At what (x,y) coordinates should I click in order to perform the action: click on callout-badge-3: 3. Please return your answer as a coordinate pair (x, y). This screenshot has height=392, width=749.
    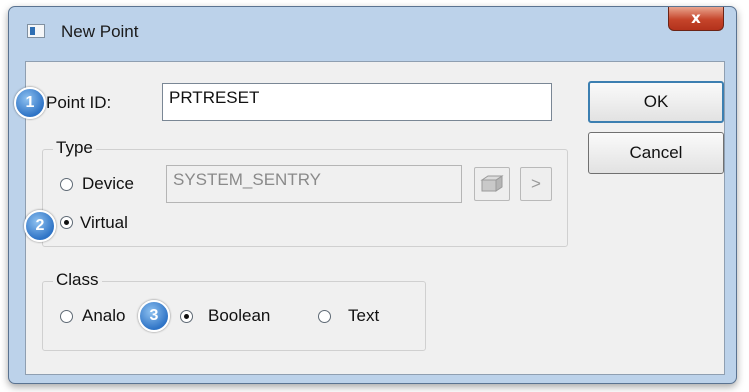
    Looking at the image, I should click on (154, 316).